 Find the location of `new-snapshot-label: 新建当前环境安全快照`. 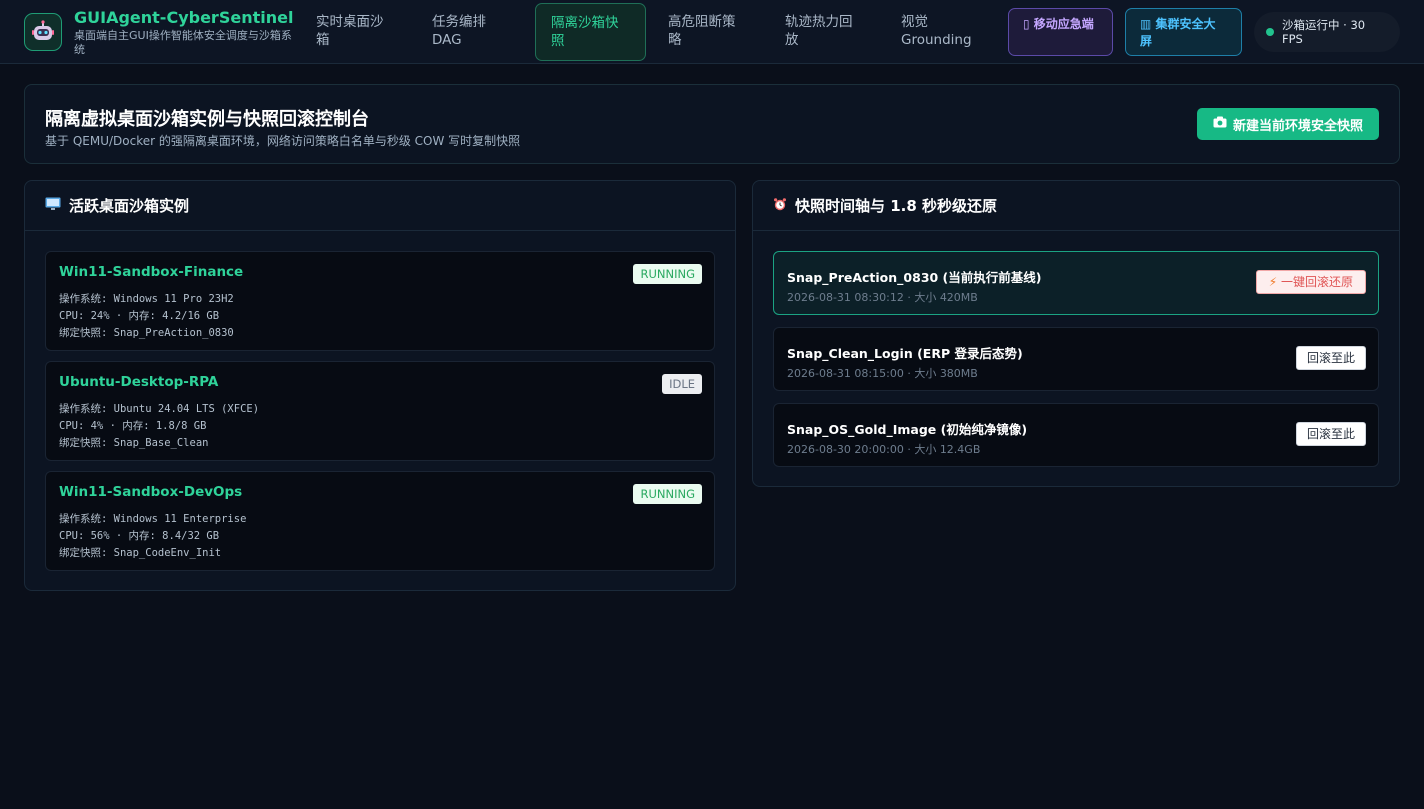

new-snapshot-label: 新建当前环境安全快照 is located at coordinates (1297, 126).